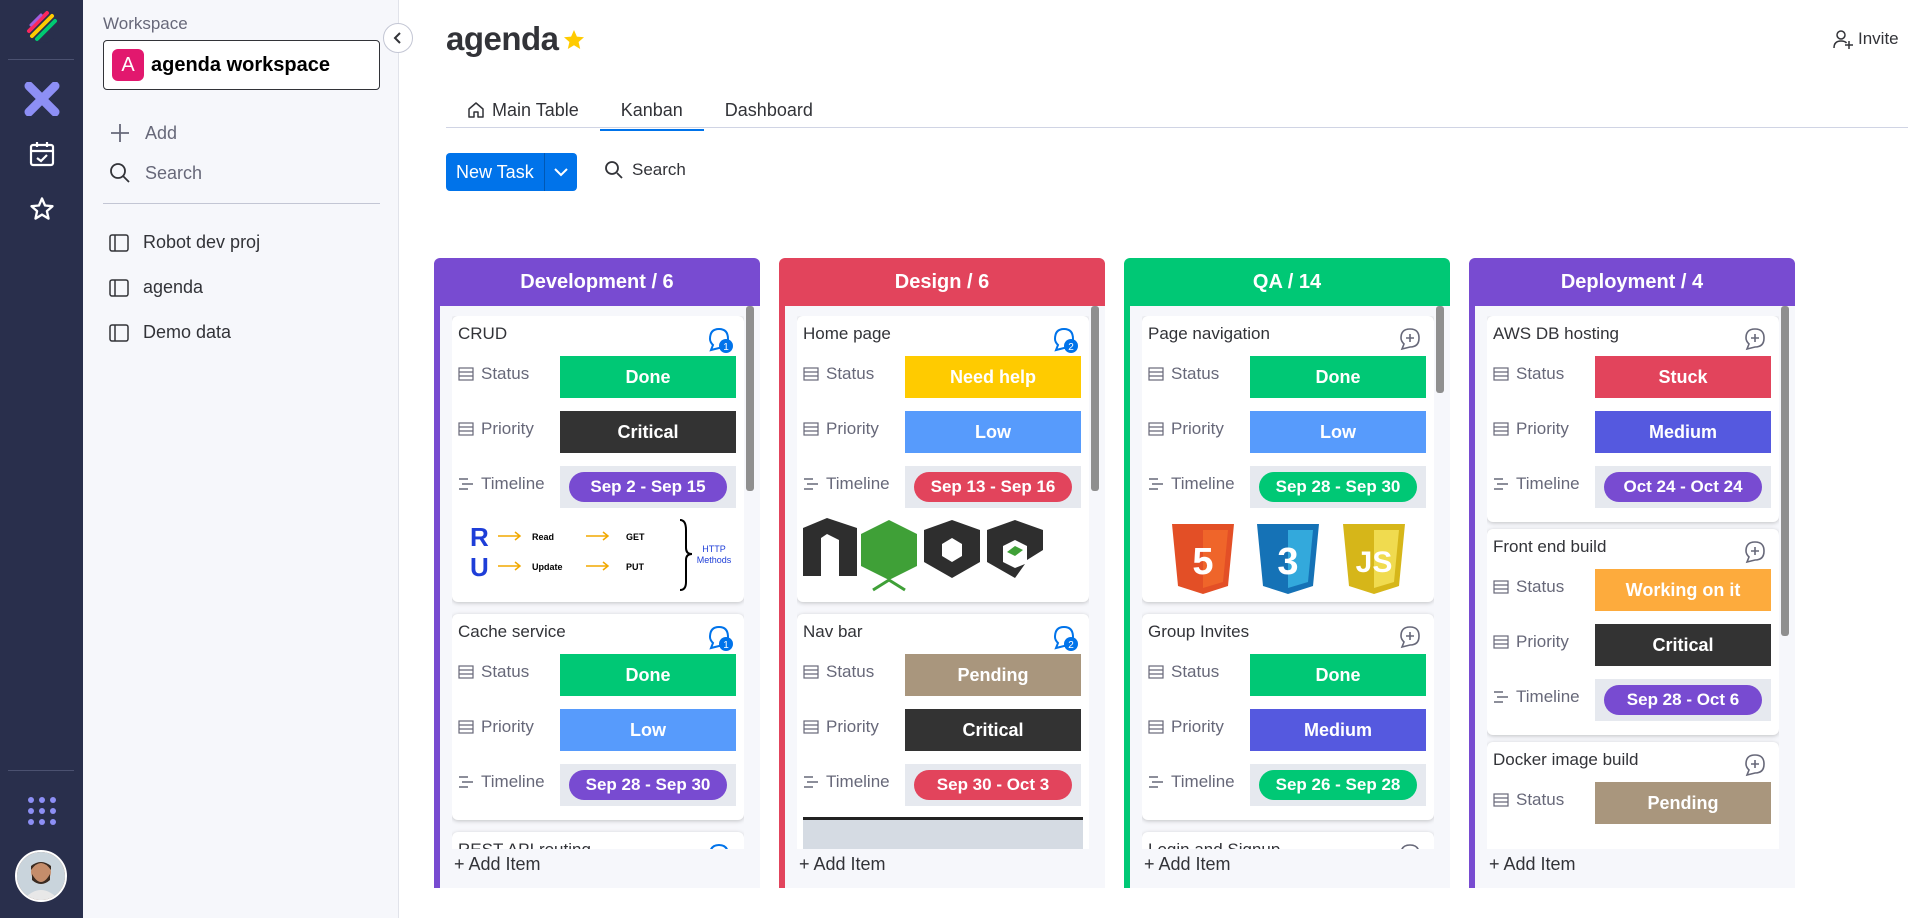  I want to click on timeline-row: Timeline Sep 2 - Sep 15, so click(598, 483).